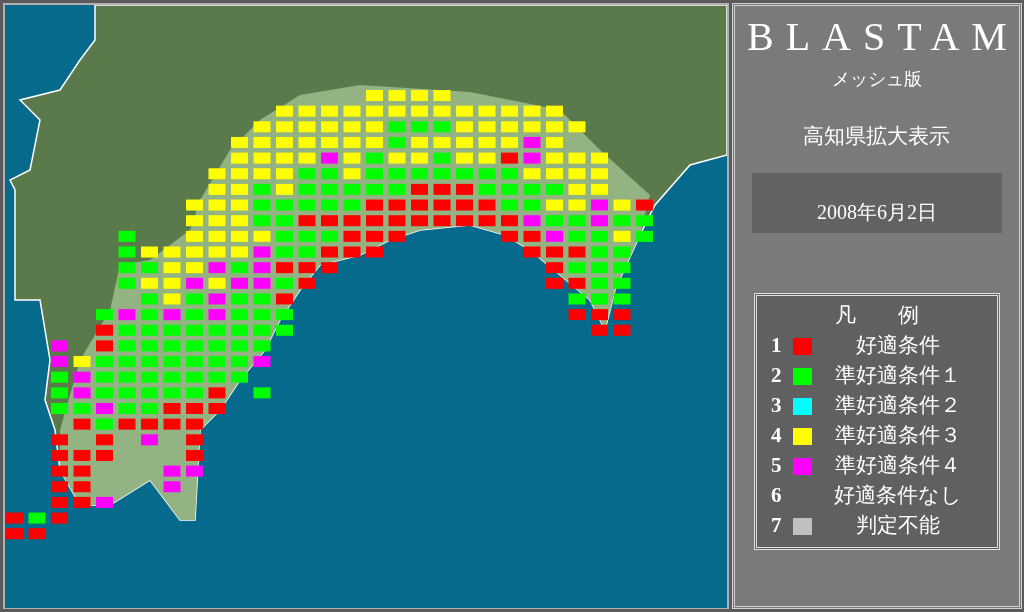 The height and width of the screenshot is (612, 1024). What do you see at coordinates (776, 496) in the screenshot?
I see `legend-number: 6` at bounding box center [776, 496].